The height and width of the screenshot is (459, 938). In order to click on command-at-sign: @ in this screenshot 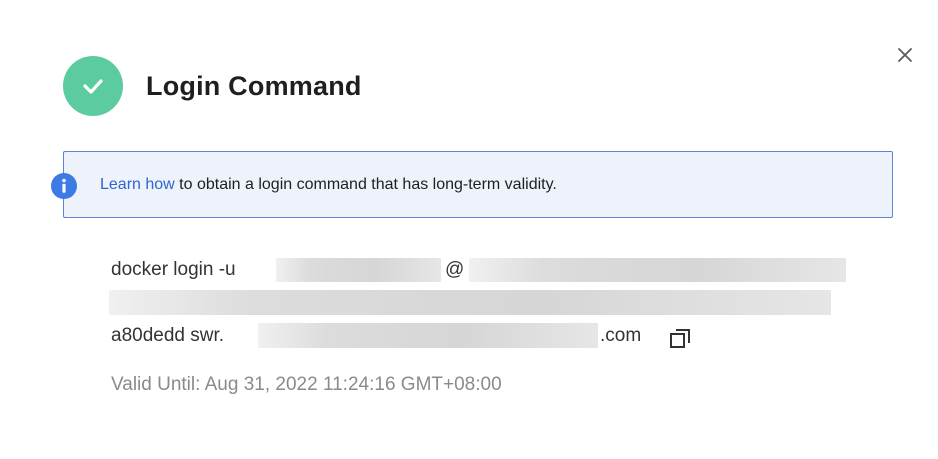, I will do `click(455, 269)`.